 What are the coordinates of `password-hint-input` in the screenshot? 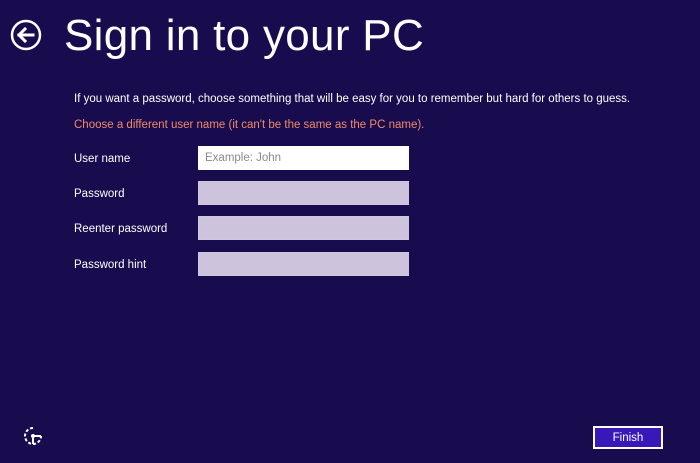 It's located at (303, 264).